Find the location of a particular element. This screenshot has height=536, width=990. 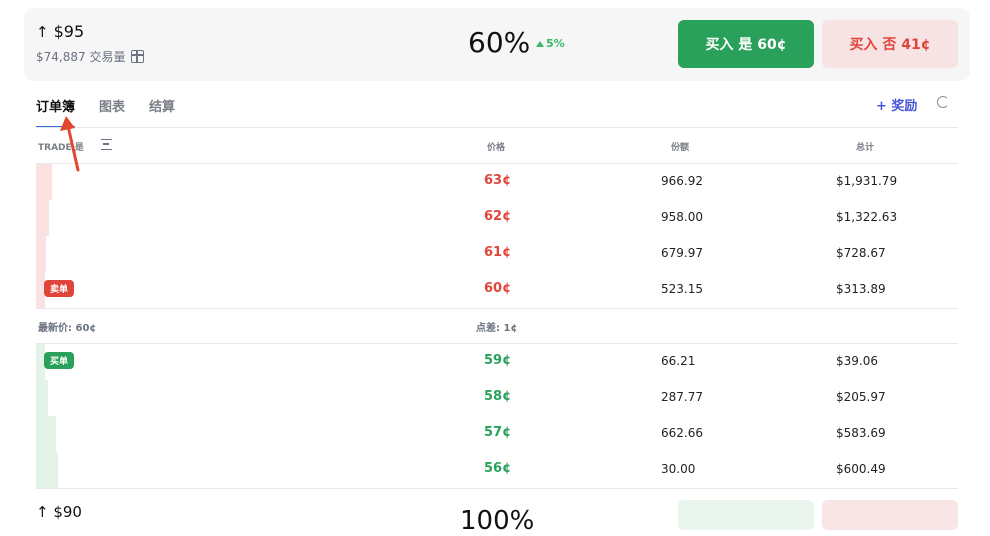

header-trade: TRADE 是 is located at coordinates (61, 148).